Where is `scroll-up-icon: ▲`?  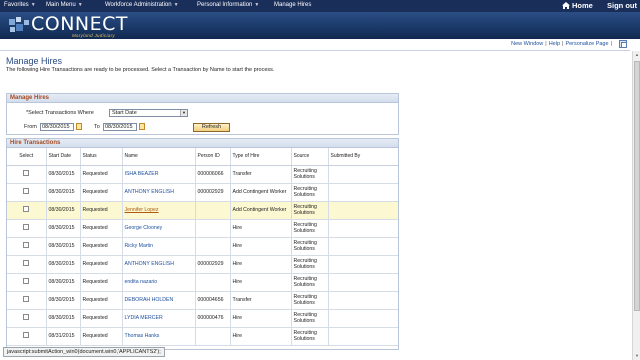 scroll-up-icon: ▲ is located at coordinates (636, 55).